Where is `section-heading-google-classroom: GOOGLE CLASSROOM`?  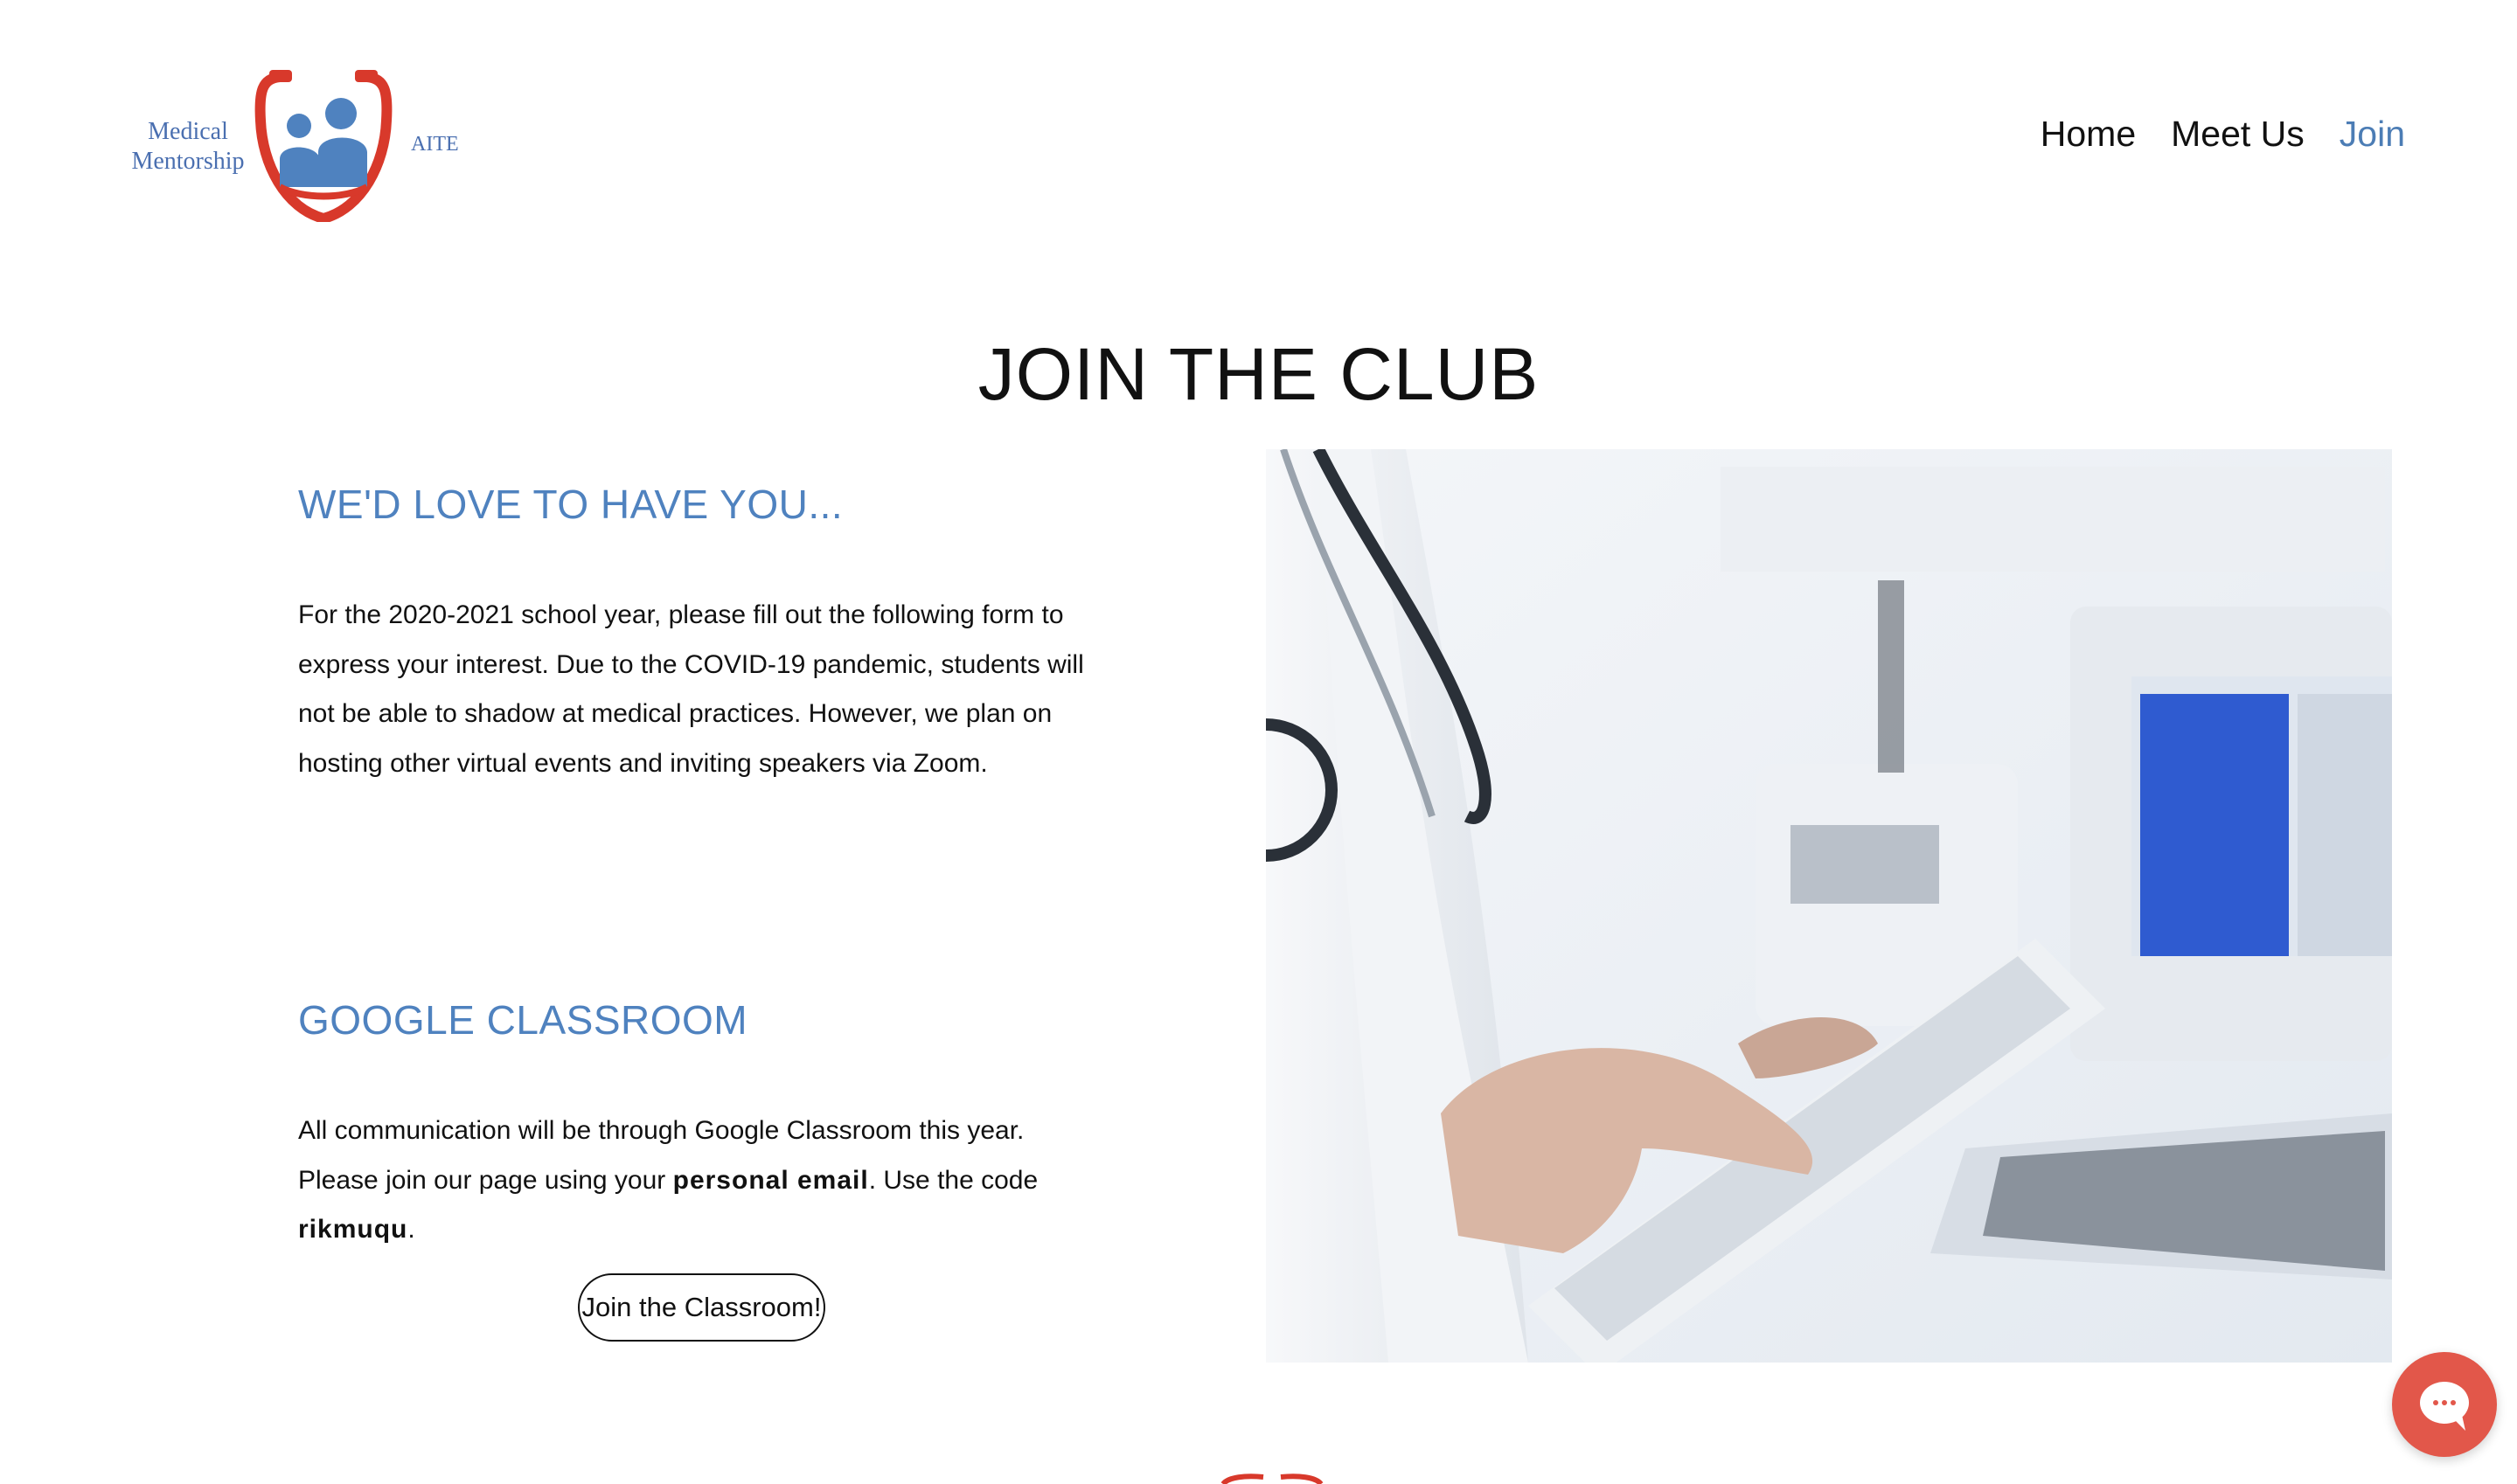 section-heading-google-classroom: GOOGLE CLASSROOM is located at coordinates (523, 1020).